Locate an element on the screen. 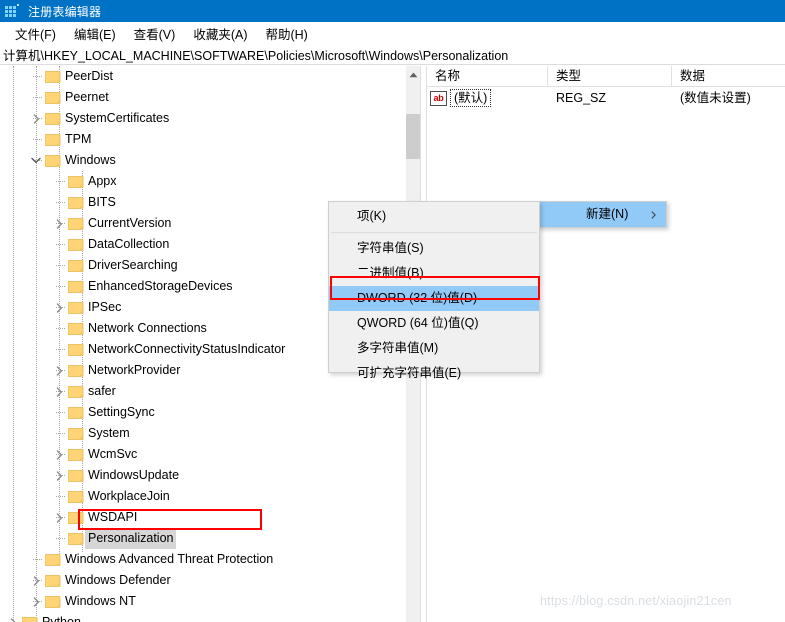 The image size is (785, 622). tree-item-windows: Windows is located at coordinates (202, 160).